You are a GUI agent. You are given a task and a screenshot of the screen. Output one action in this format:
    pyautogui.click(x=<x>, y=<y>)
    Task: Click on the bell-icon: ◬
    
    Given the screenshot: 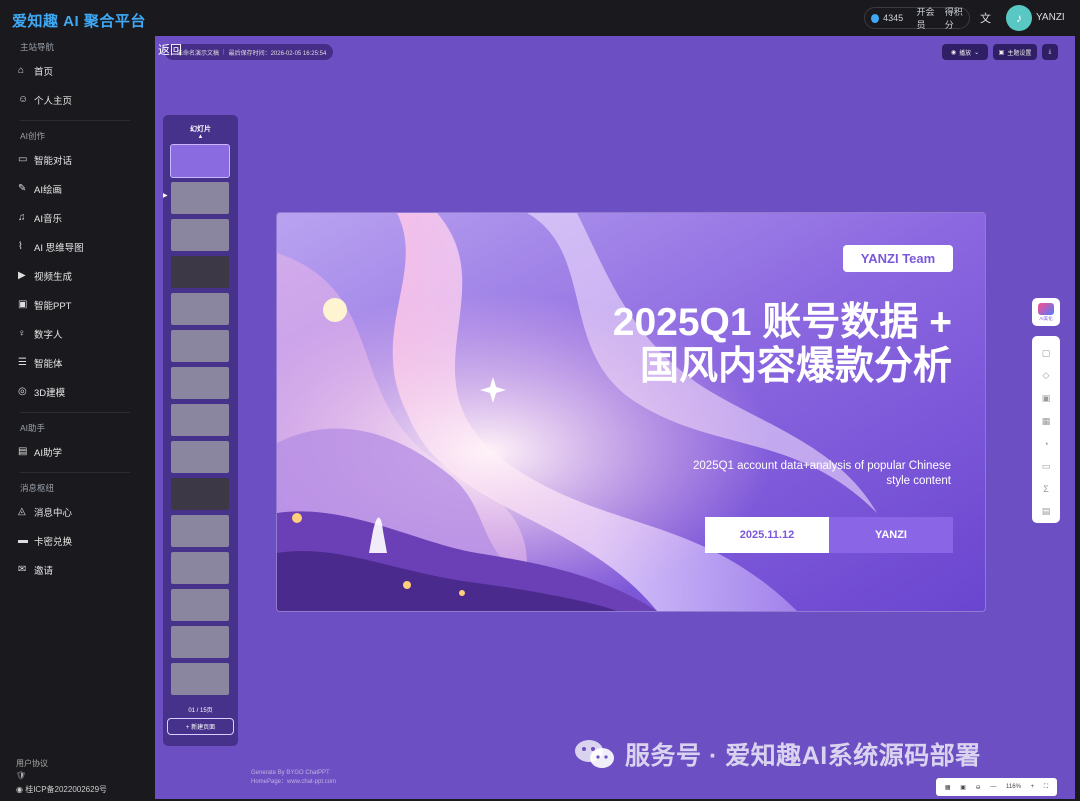 What is the action you would take?
    pyautogui.click(x=22, y=511)
    